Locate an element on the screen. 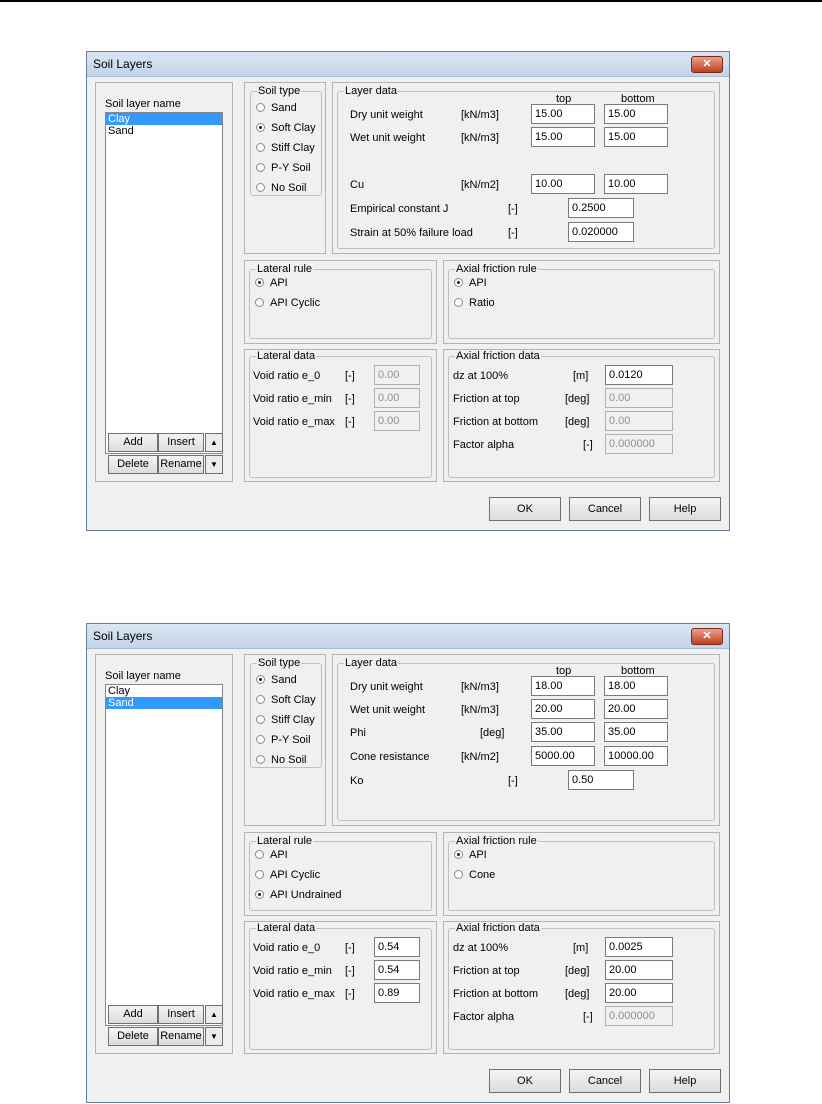 Image resolution: width=822 pixels, height=1104 pixels. lateral-rule-api-undrained-radio: API Undrained is located at coordinates (298, 896).